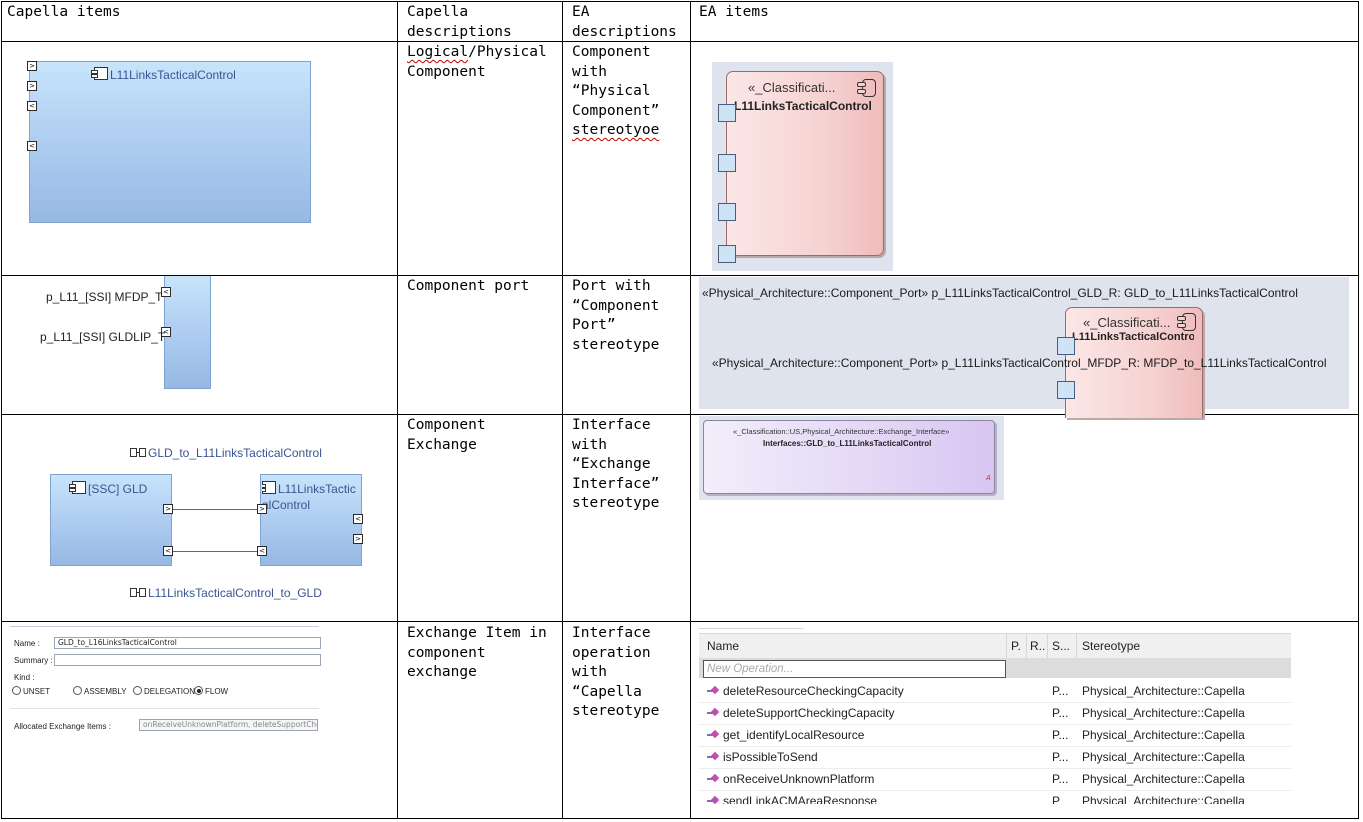 This screenshot has height=822, width=1363. What do you see at coordinates (751, 626) in the screenshot?
I see `table-tab-edge` at bounding box center [751, 626].